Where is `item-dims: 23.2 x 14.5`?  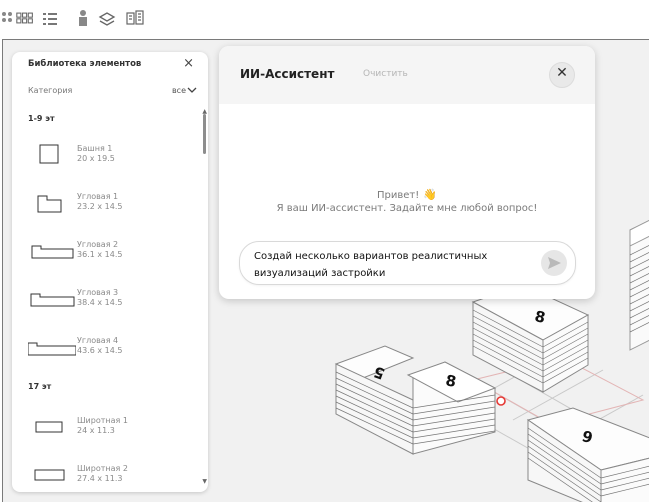 item-dims: 23.2 x 14.5 is located at coordinates (100, 206).